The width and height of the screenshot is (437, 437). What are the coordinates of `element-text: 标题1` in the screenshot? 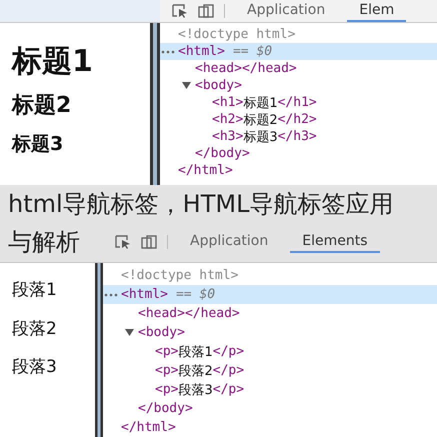 It's located at (260, 103).